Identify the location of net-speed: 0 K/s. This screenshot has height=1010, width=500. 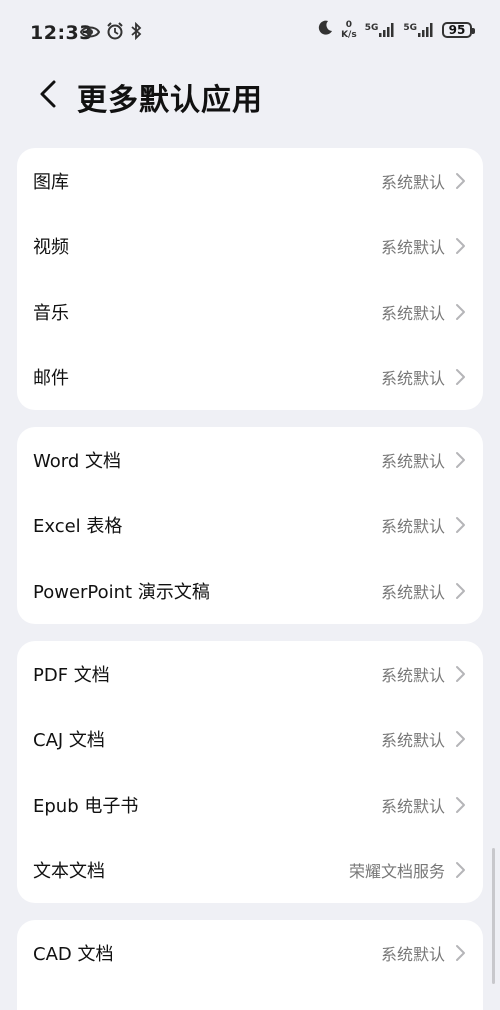
(349, 30).